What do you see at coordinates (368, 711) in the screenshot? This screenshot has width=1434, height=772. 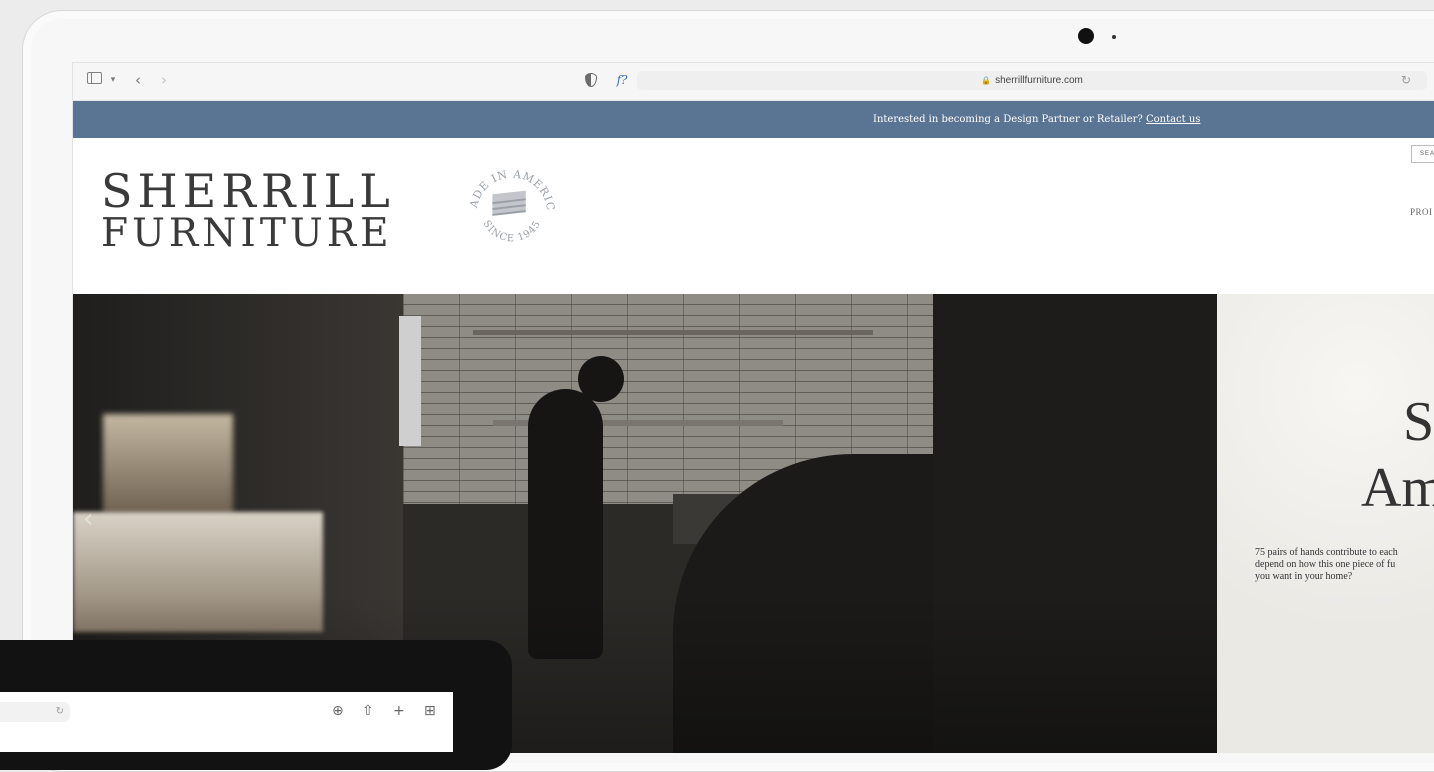 I see `share-icon: ⇧` at bounding box center [368, 711].